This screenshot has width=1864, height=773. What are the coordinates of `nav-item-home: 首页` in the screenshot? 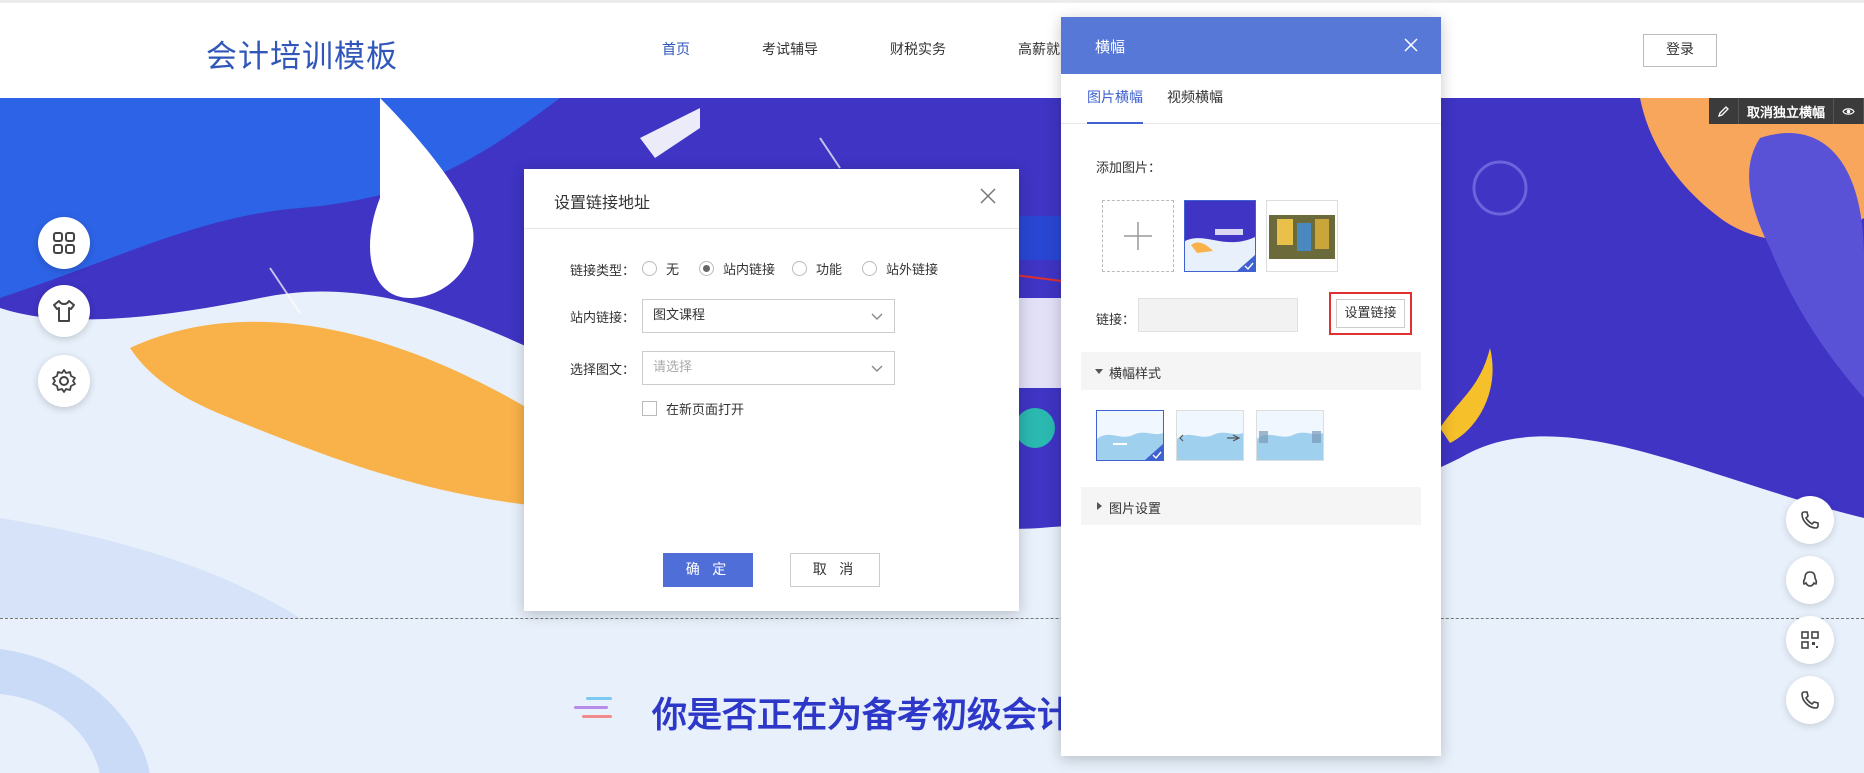 It's located at (676, 52).